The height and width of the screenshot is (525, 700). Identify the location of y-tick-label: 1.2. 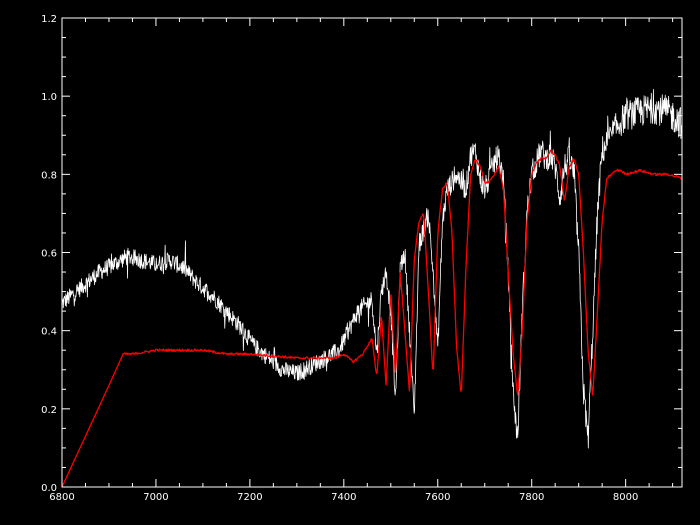
(49, 19).